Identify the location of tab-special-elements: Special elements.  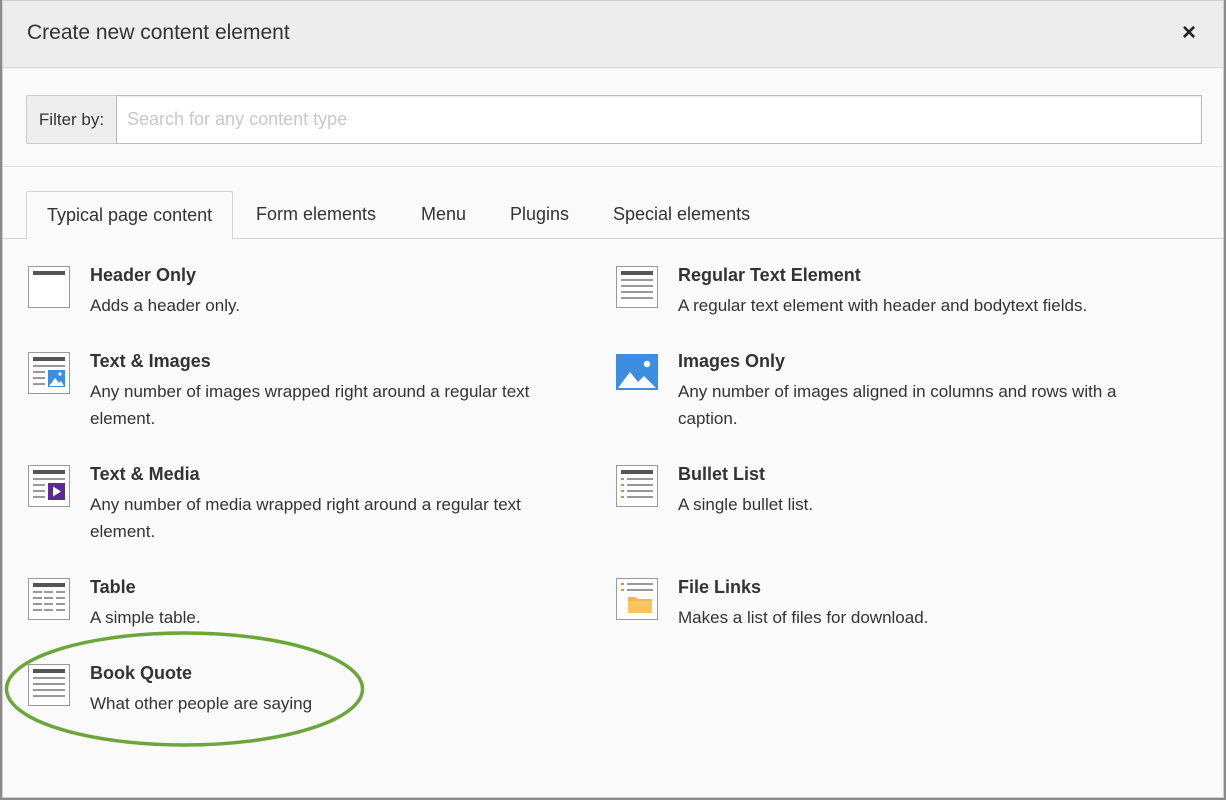
(681, 215).